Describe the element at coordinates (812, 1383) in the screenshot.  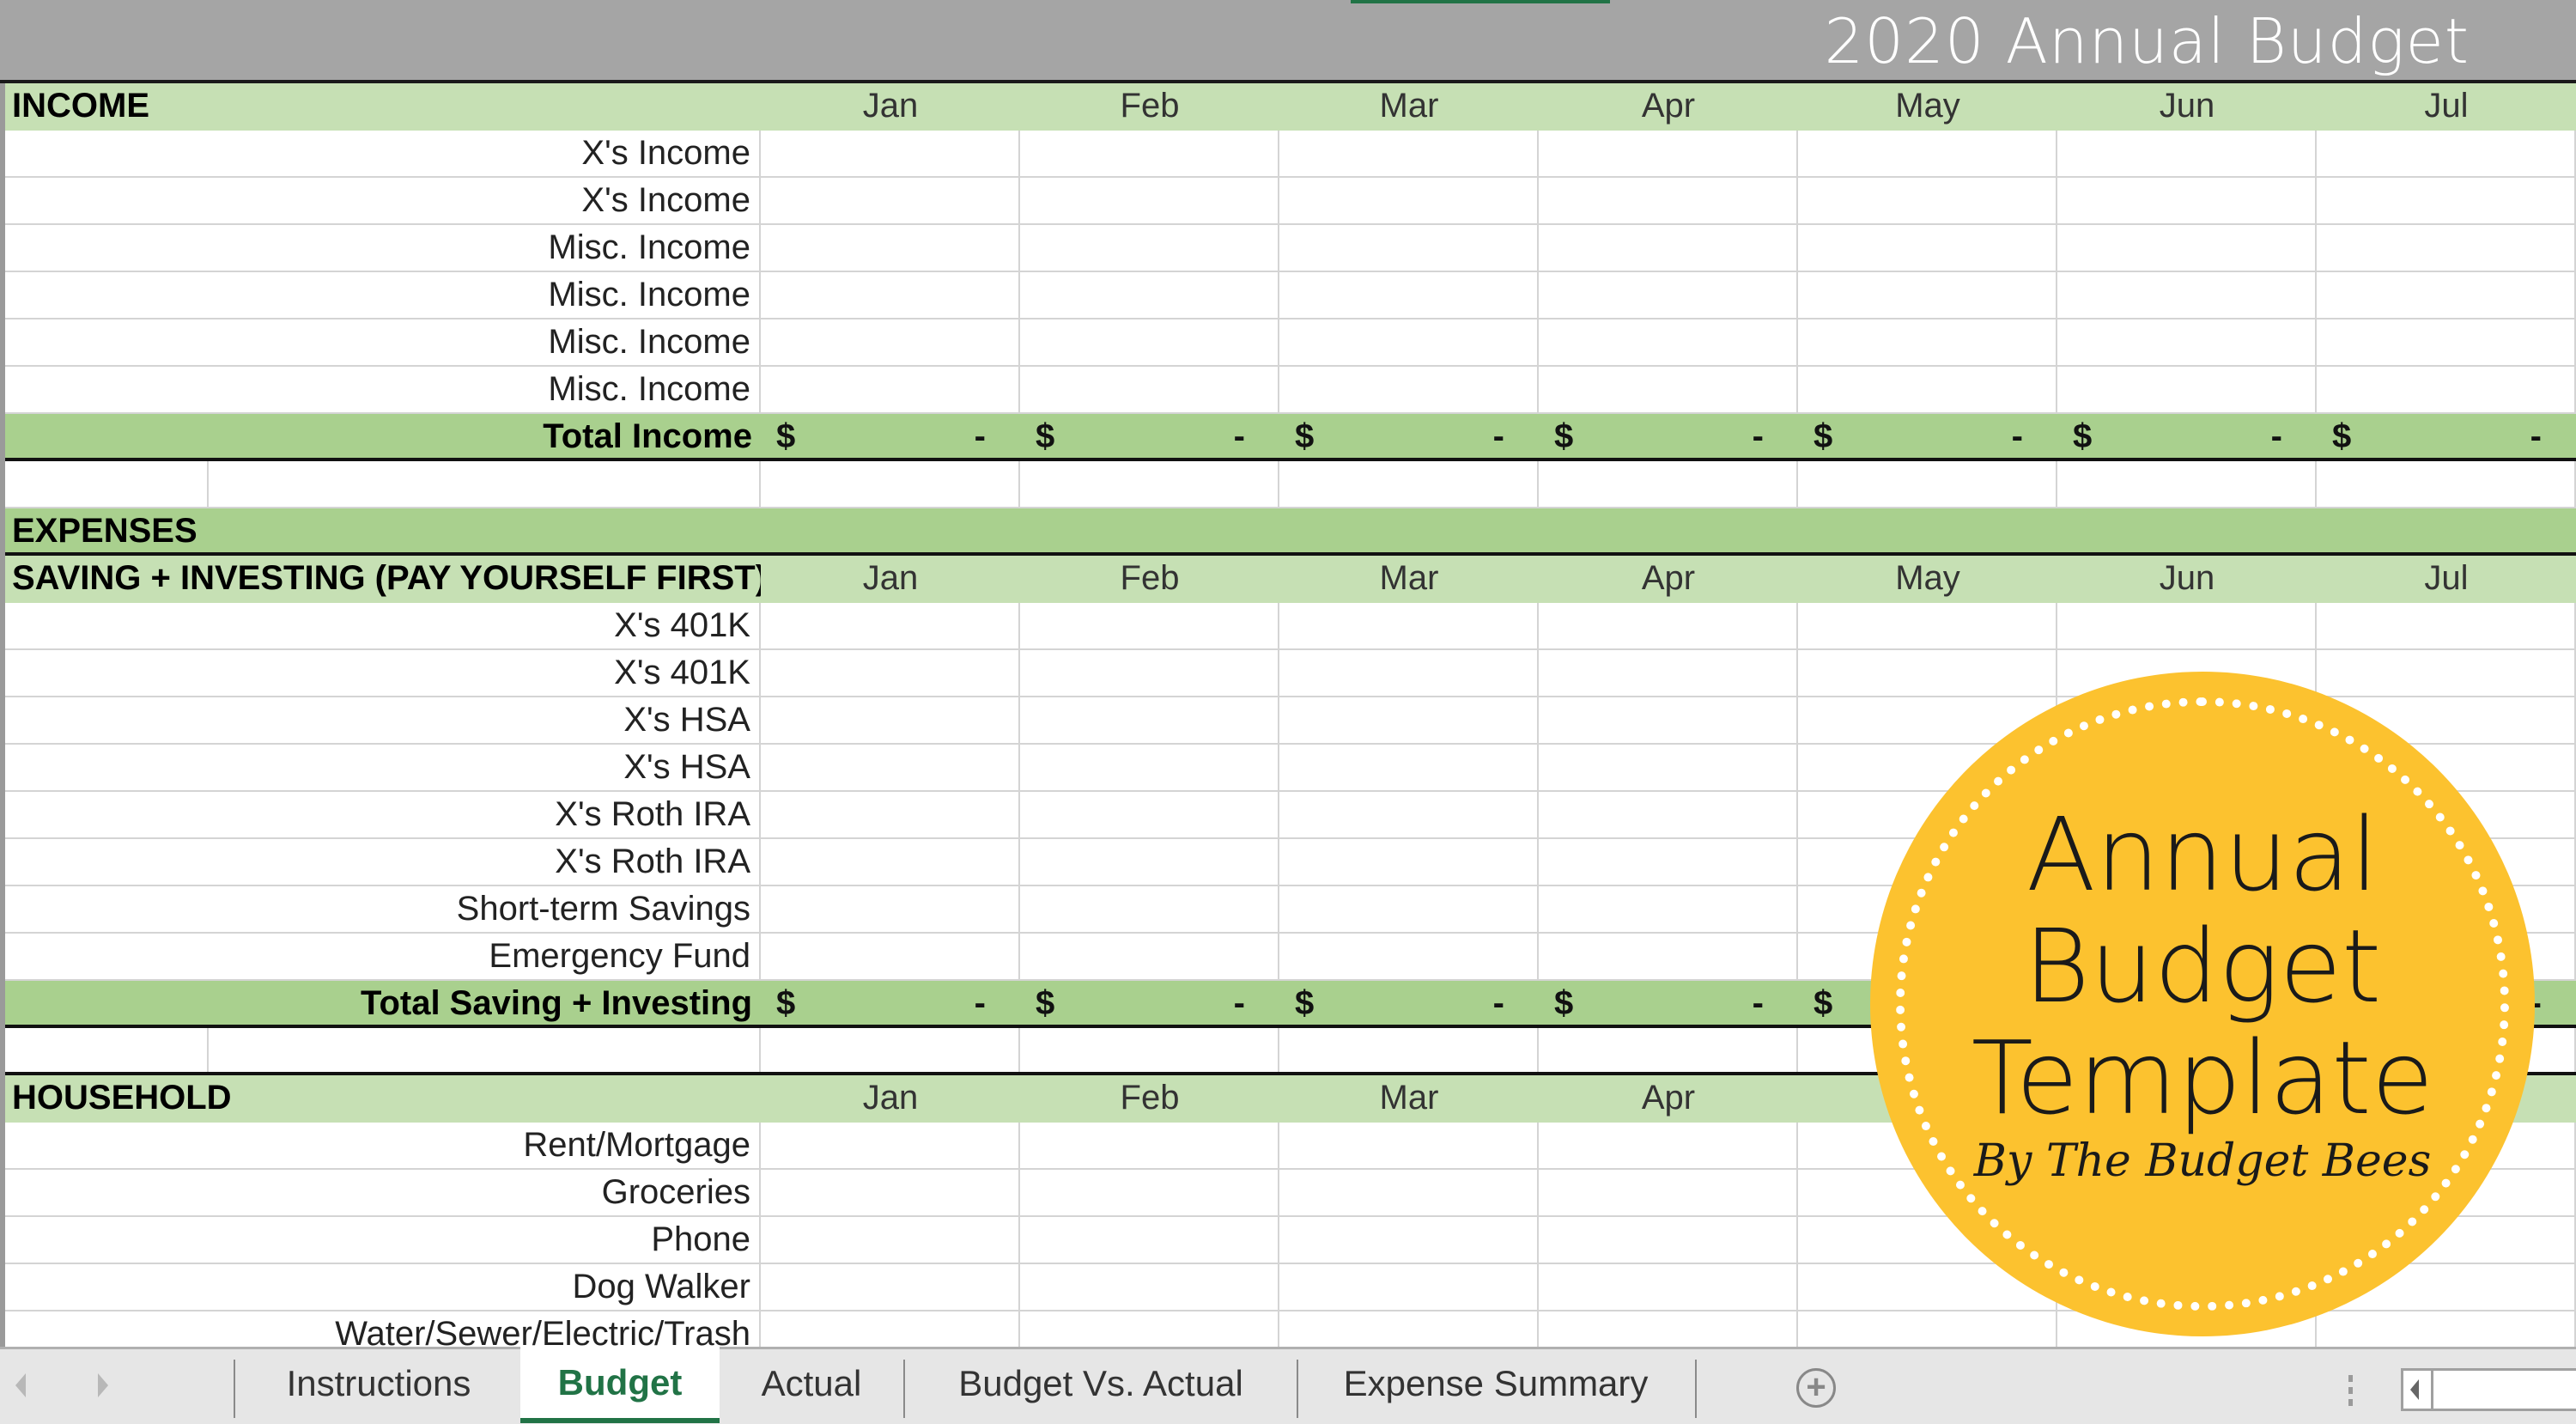
I see `tab-actual: Actual` at that location.